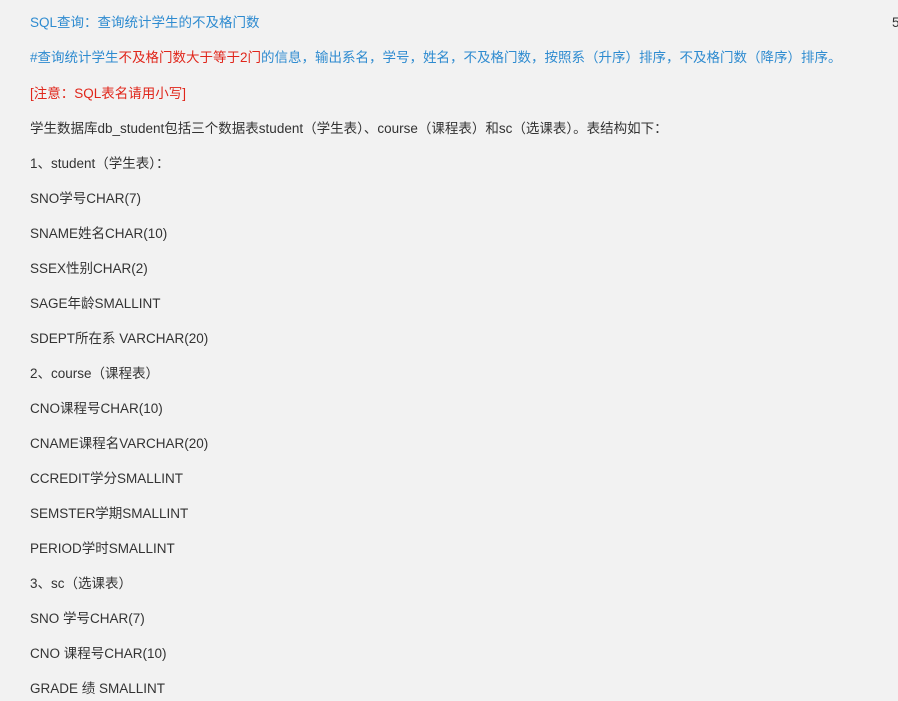 The width and height of the screenshot is (898, 701). I want to click on field-line: CNO 课程号CHAR(10), so click(98, 653).